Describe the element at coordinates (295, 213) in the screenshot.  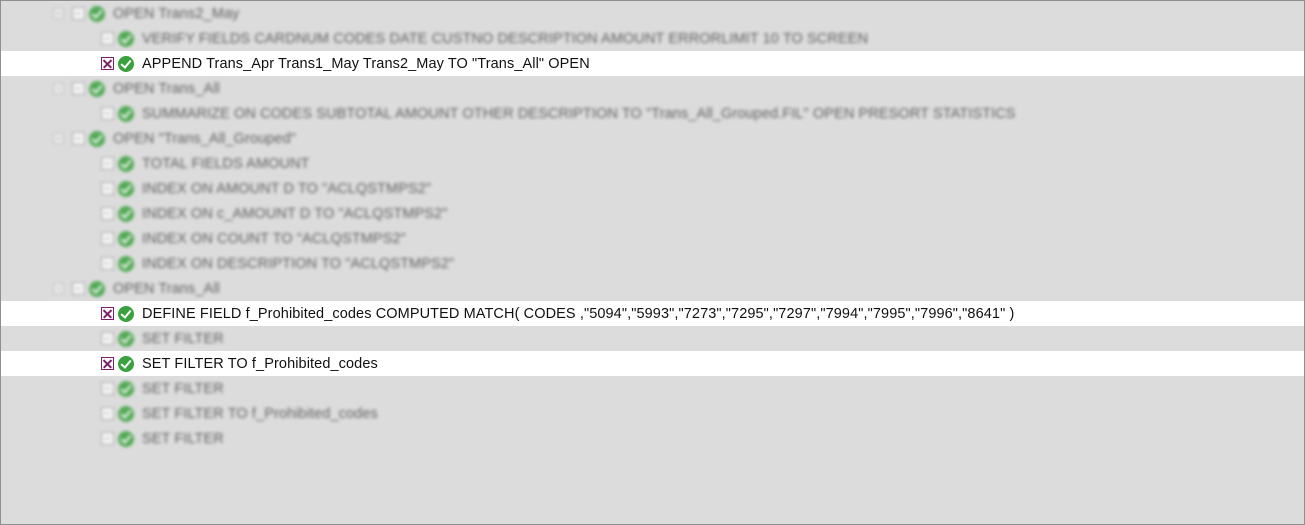
I see `command-text: INDEX ON c_AMOUNT D TO "ACLQSTMPS2"` at that location.